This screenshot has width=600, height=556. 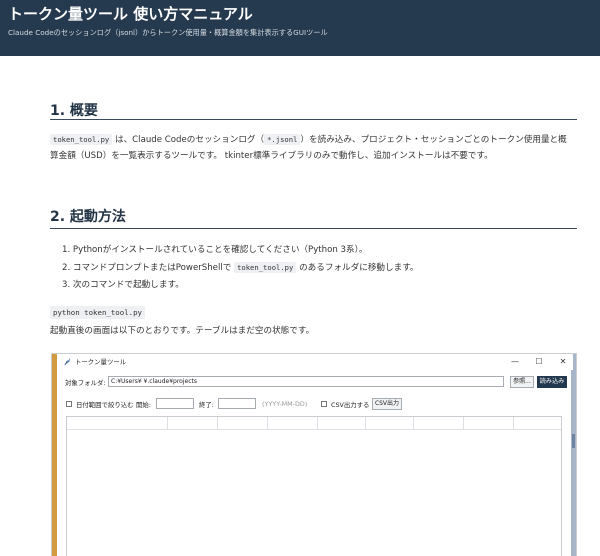 What do you see at coordinates (314, 423) in the screenshot?
I see `table-header-row` at bounding box center [314, 423].